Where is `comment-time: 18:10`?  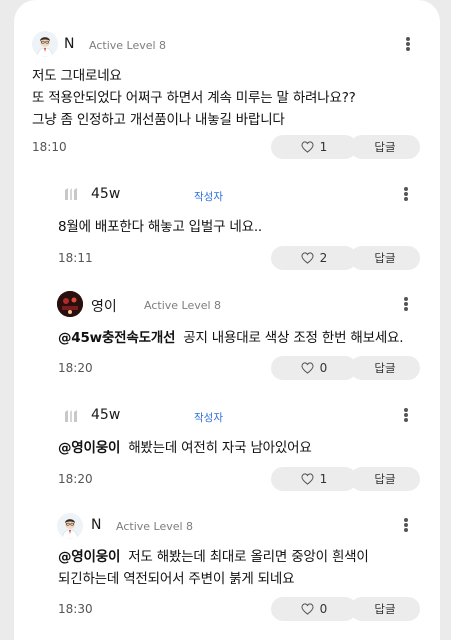
comment-time: 18:10 is located at coordinates (49, 147).